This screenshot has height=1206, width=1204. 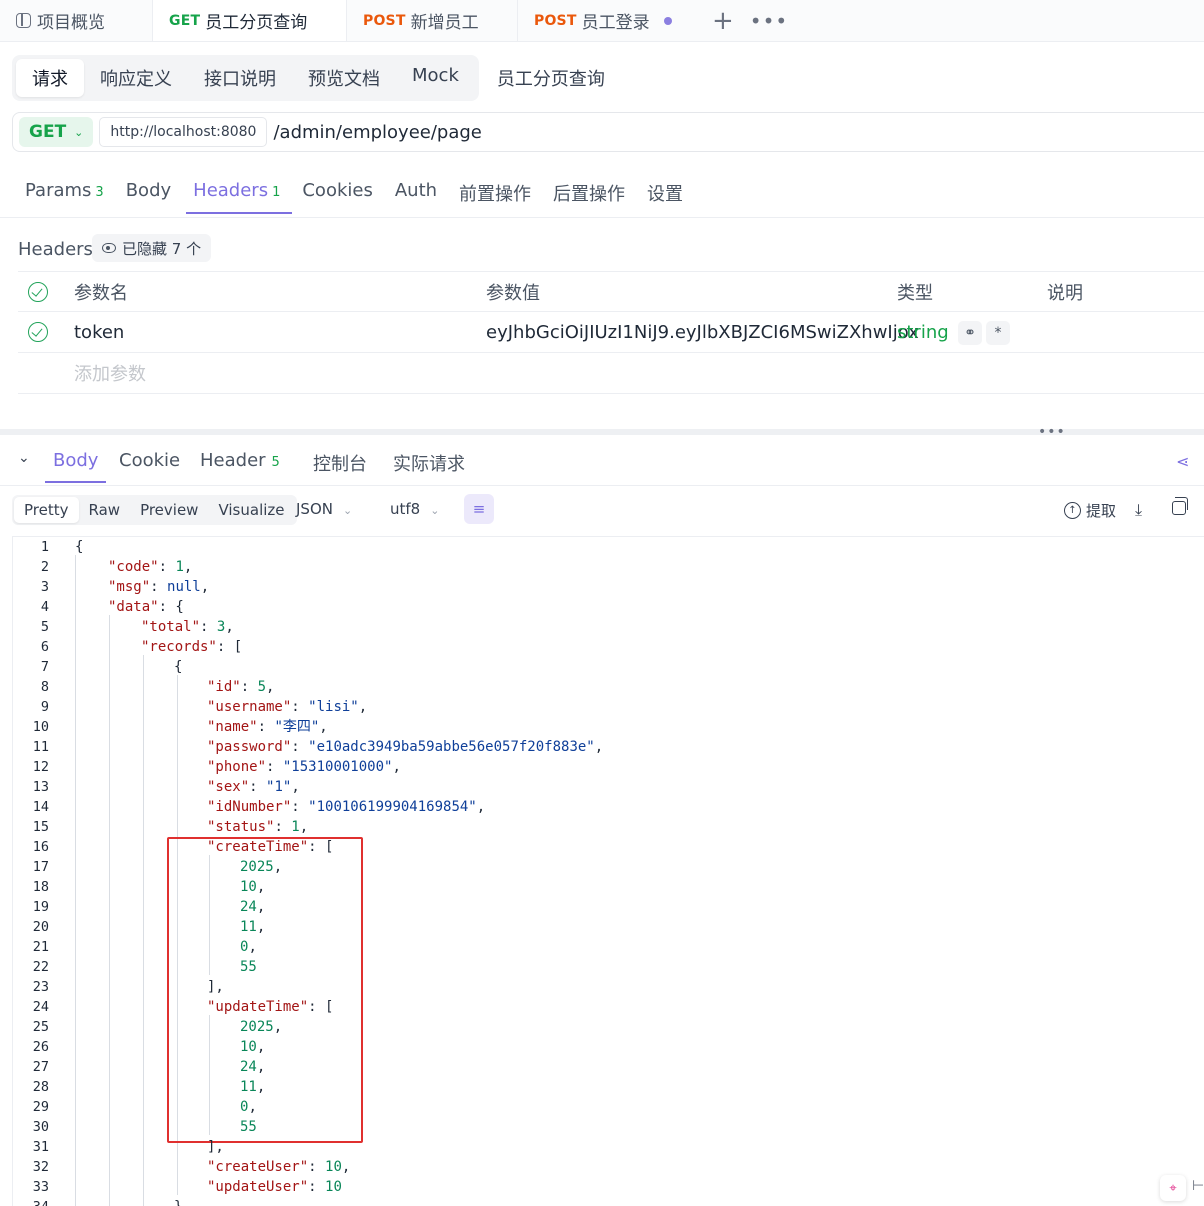 I want to click on drag-handle-icon: •••, so click(x=1052, y=432).